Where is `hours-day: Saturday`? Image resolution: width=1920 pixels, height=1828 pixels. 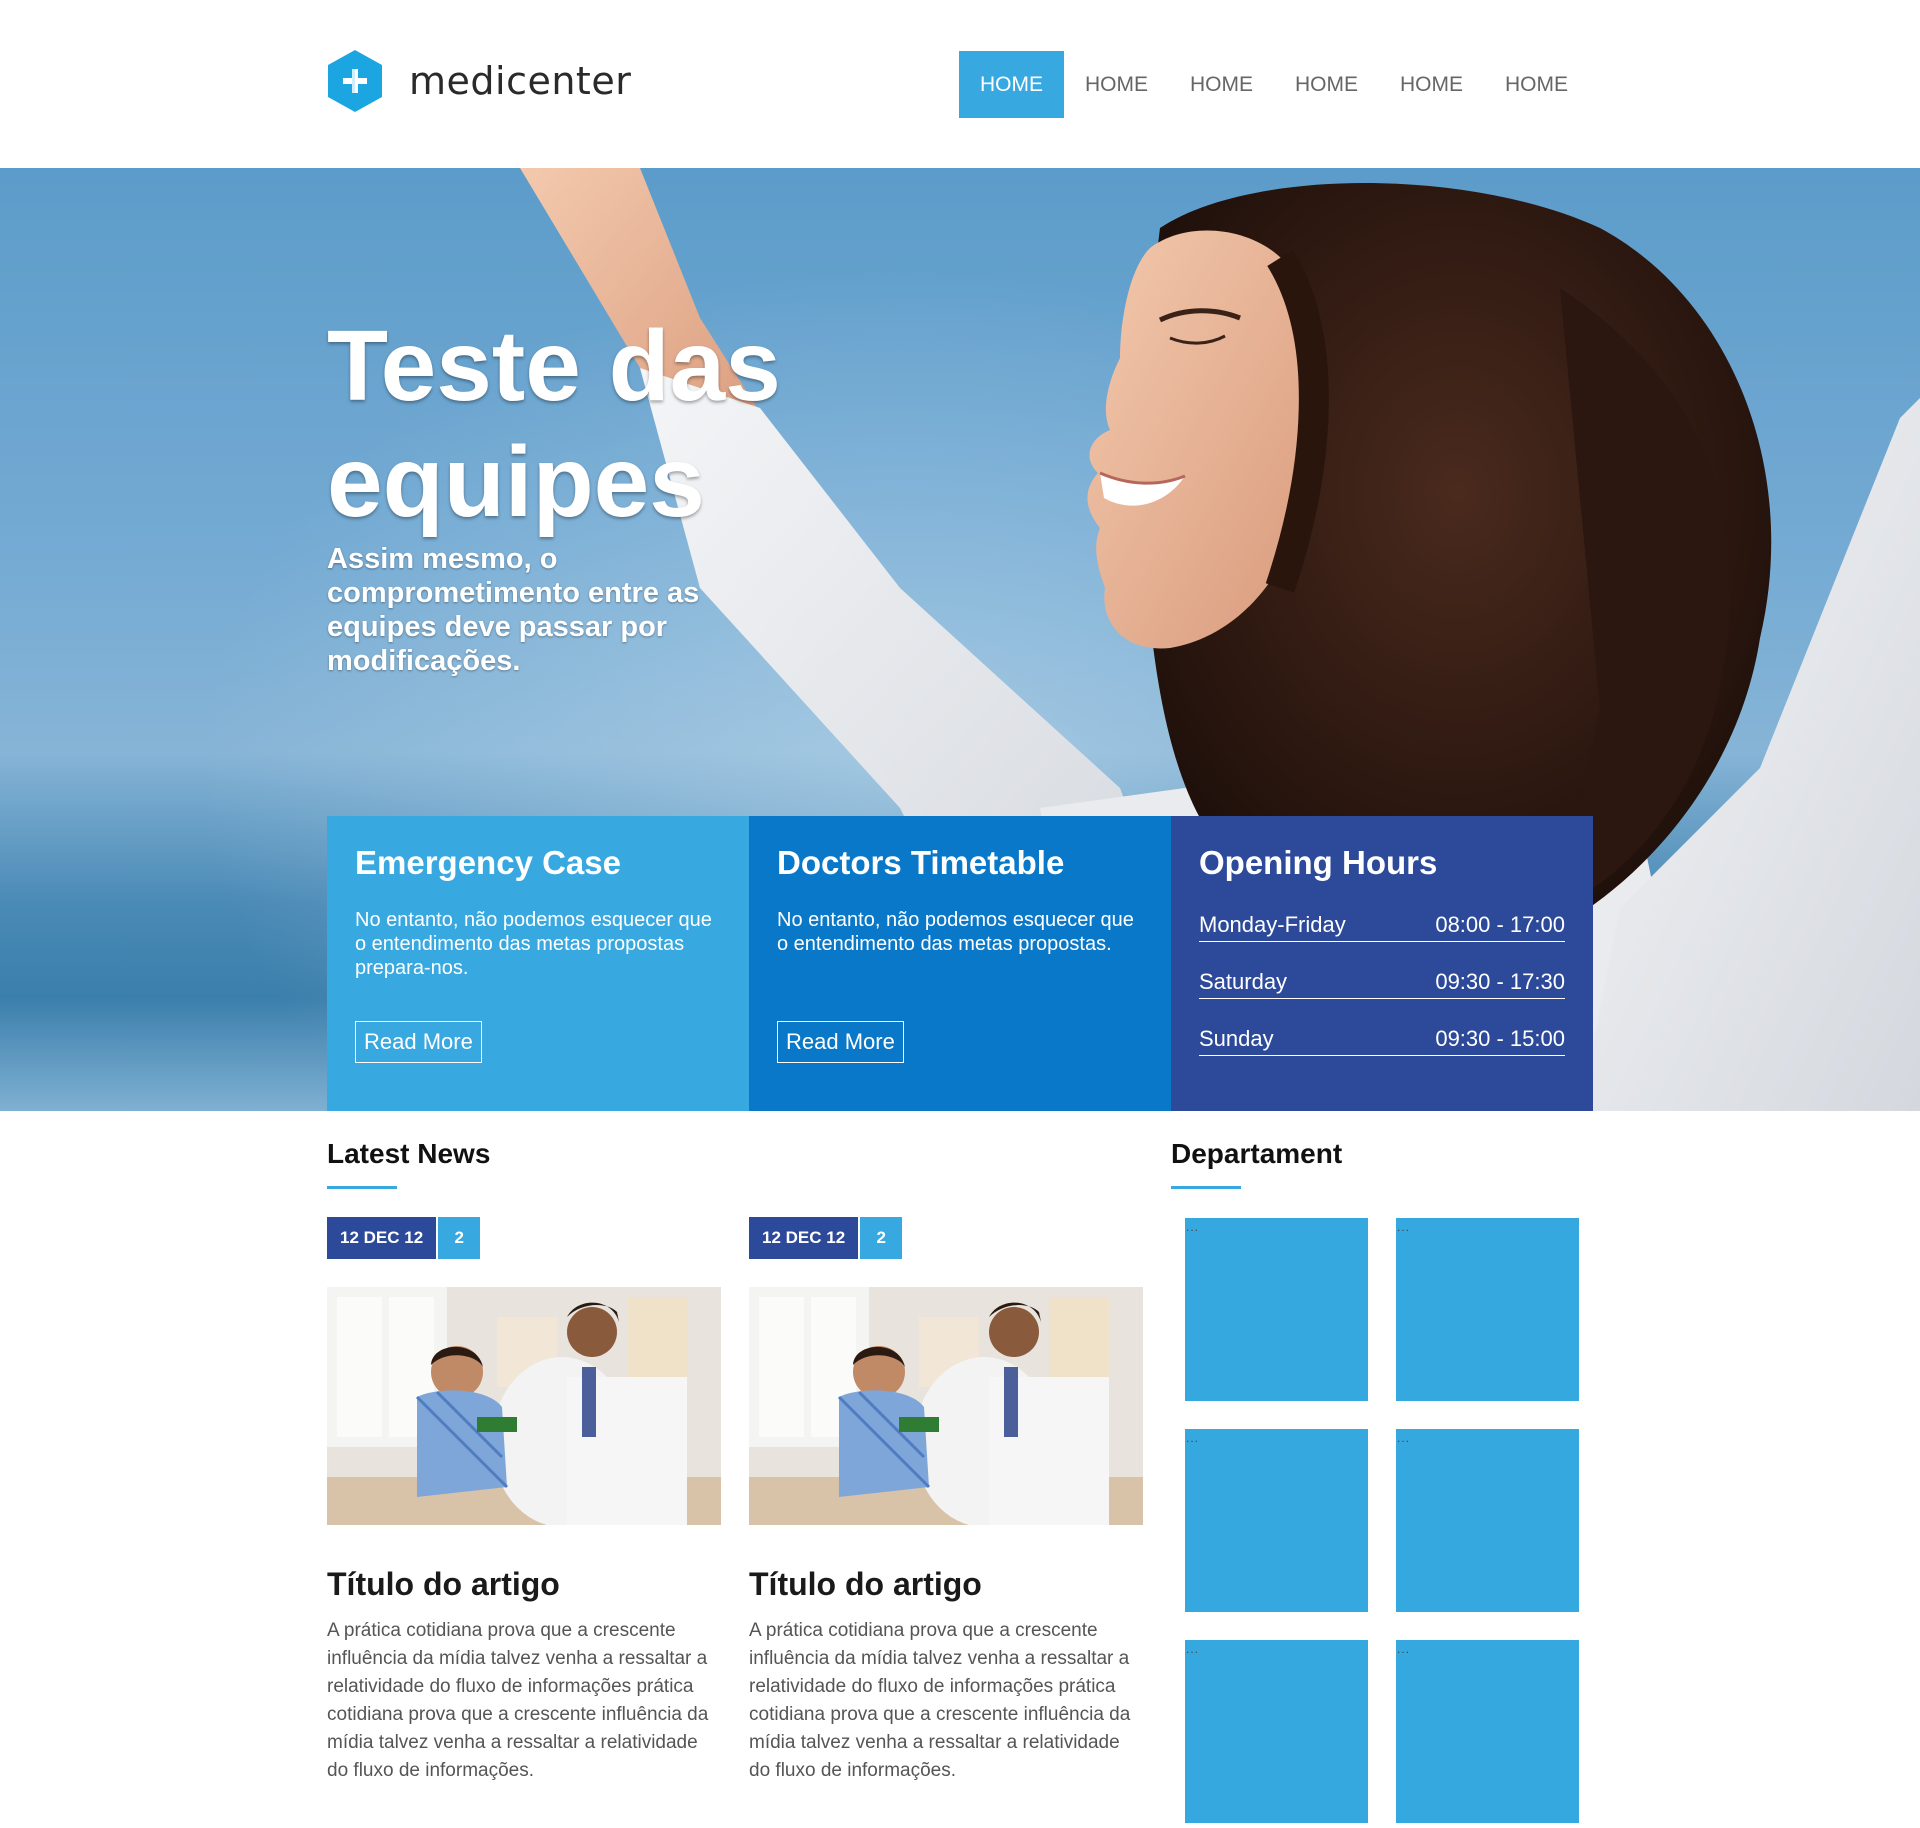
hours-day: Saturday is located at coordinates (1243, 981).